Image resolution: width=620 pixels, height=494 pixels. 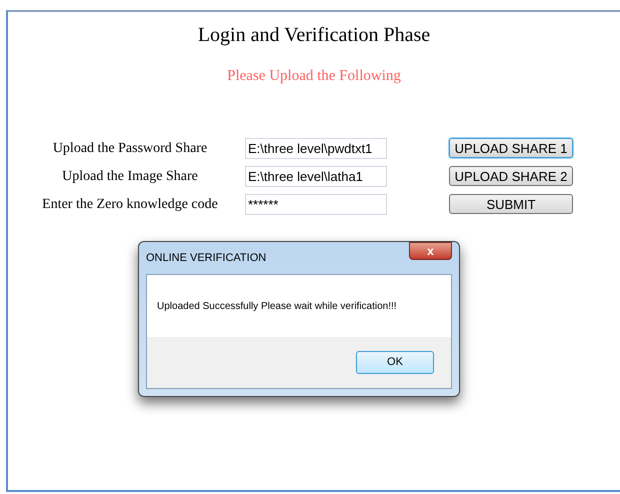 I want to click on page-title: Login and Verification Phase, so click(x=314, y=35).